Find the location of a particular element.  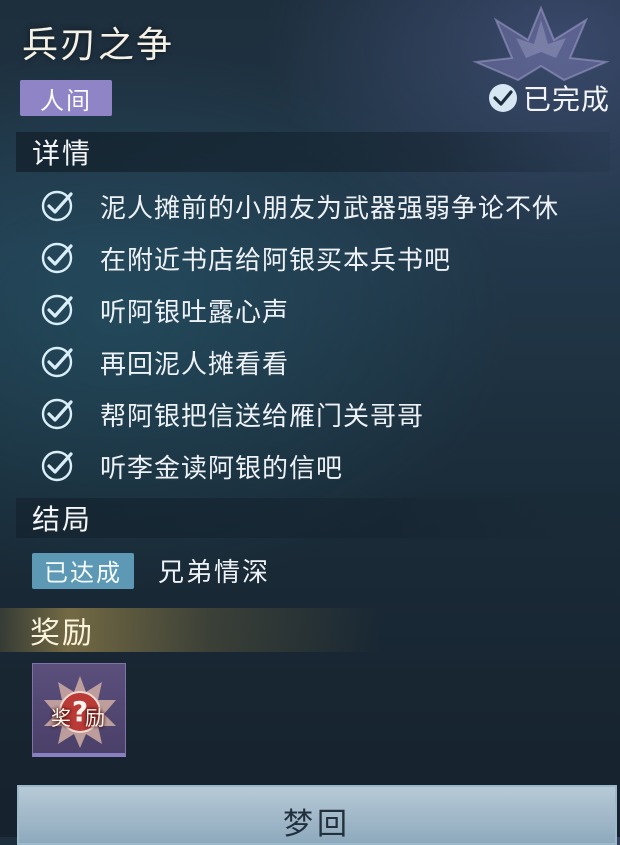

crest-decoration-icon is located at coordinates (541, 43).